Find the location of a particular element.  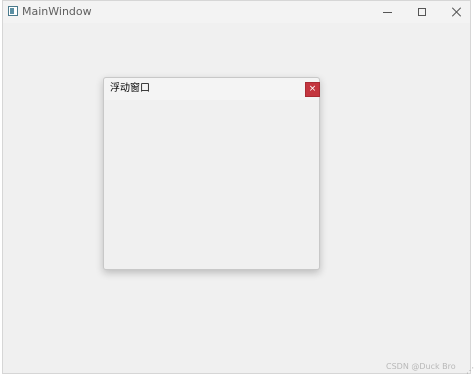

maximize-icon is located at coordinates (422, 12).